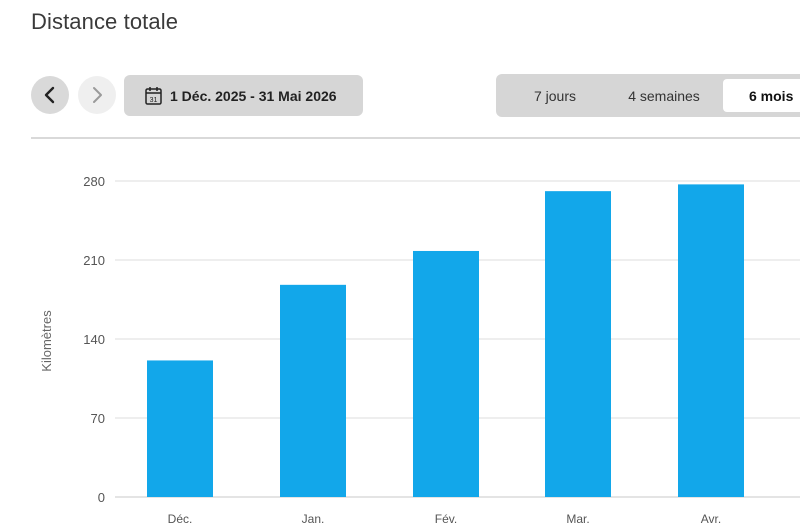 The height and width of the screenshot is (531, 800). I want to click on tab-7-days: 7 jours, so click(555, 95).